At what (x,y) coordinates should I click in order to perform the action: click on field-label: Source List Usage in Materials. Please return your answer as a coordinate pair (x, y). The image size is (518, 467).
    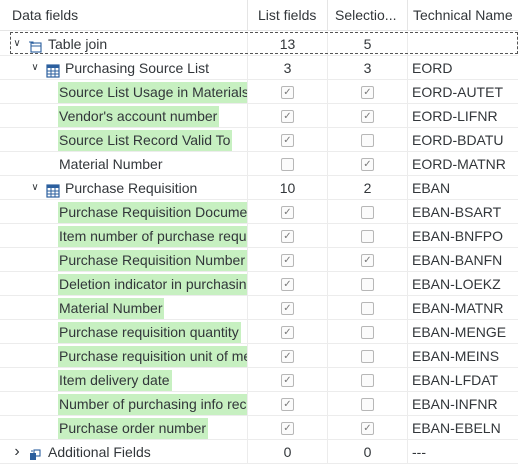
    Looking at the image, I should click on (152, 92).